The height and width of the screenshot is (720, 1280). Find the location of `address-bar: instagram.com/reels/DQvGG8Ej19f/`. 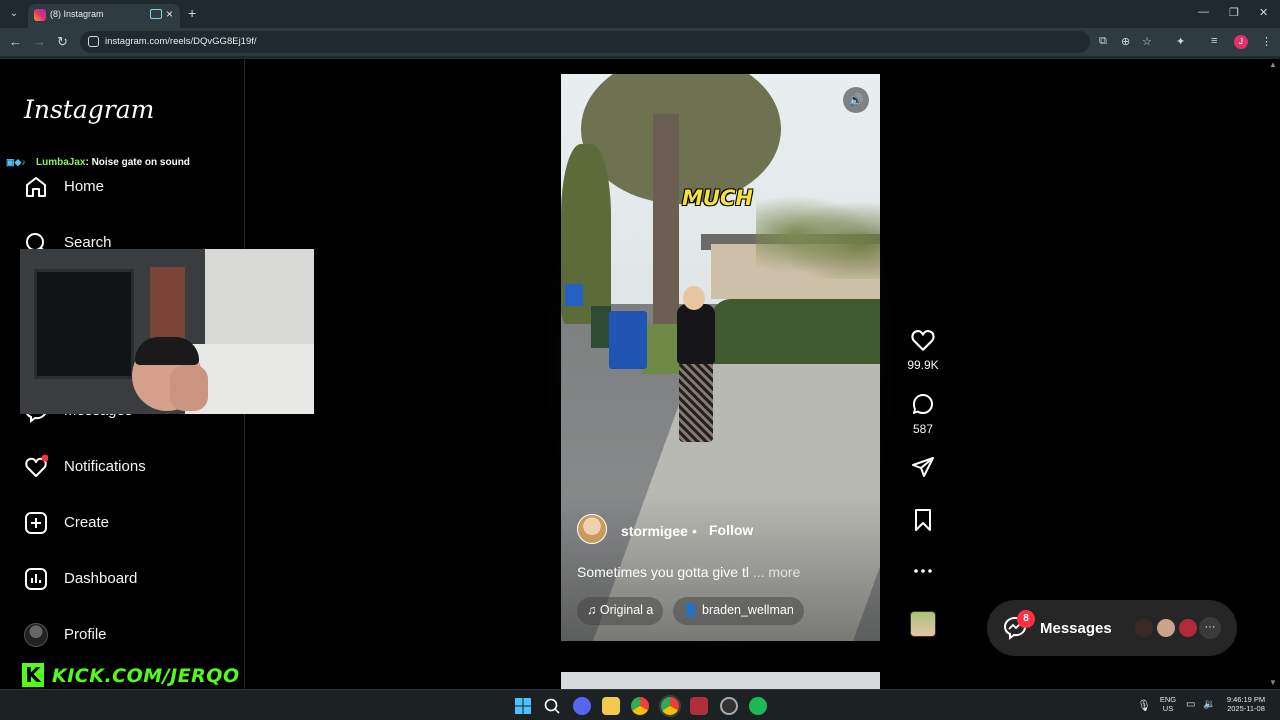

address-bar: instagram.com/reels/DQvGG8Ej19f/ is located at coordinates (585, 42).